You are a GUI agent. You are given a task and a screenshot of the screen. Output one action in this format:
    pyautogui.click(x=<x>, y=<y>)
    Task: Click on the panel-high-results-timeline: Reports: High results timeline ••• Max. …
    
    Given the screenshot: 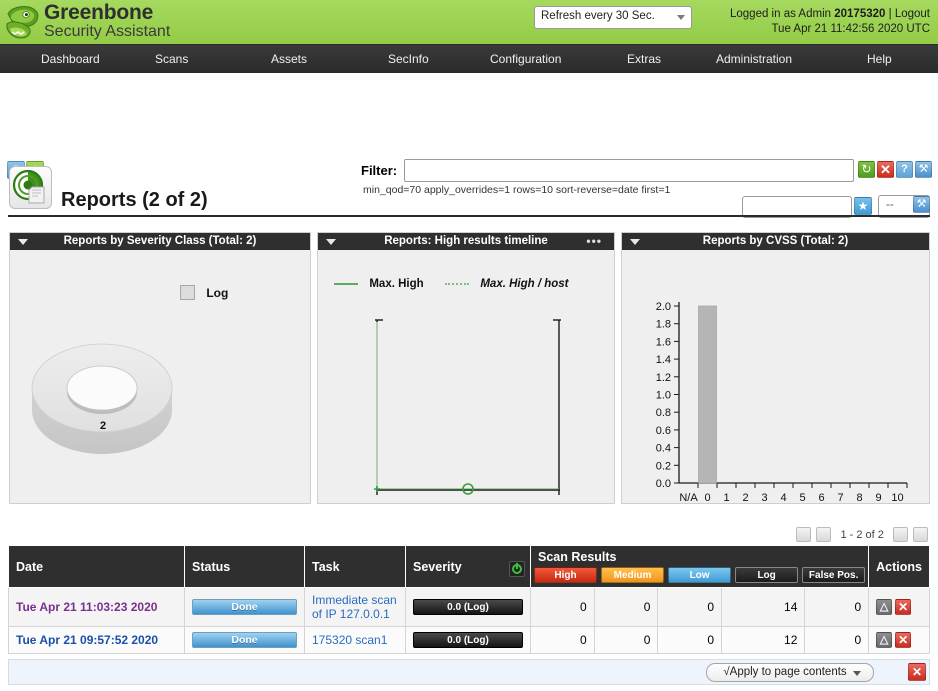 What is the action you would take?
    pyautogui.click(x=466, y=368)
    